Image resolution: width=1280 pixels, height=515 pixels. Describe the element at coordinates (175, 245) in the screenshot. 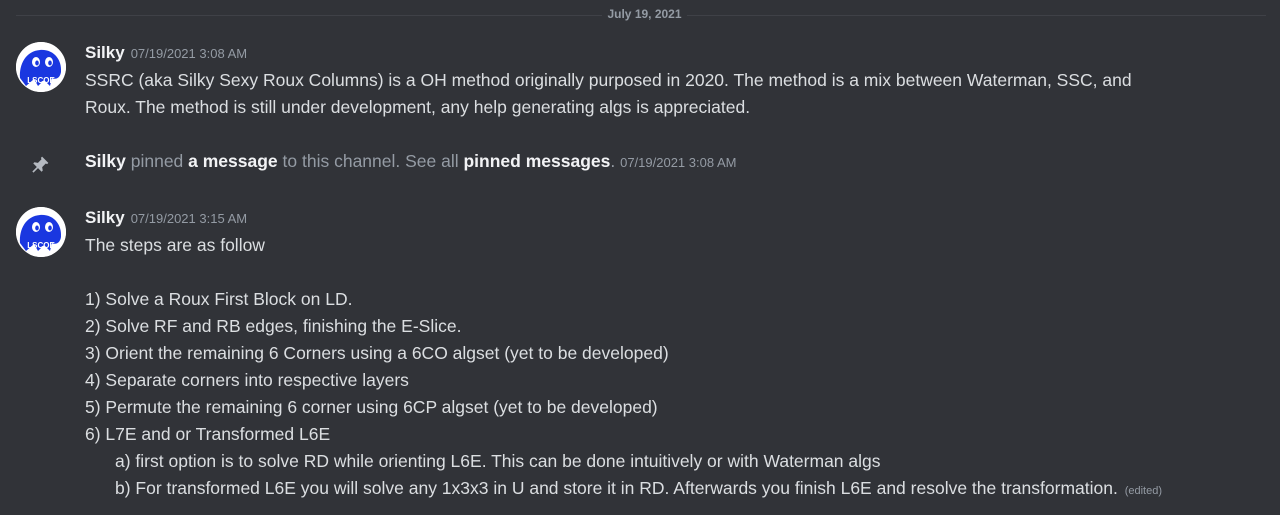

I see `message-line: The steps are as follow` at that location.